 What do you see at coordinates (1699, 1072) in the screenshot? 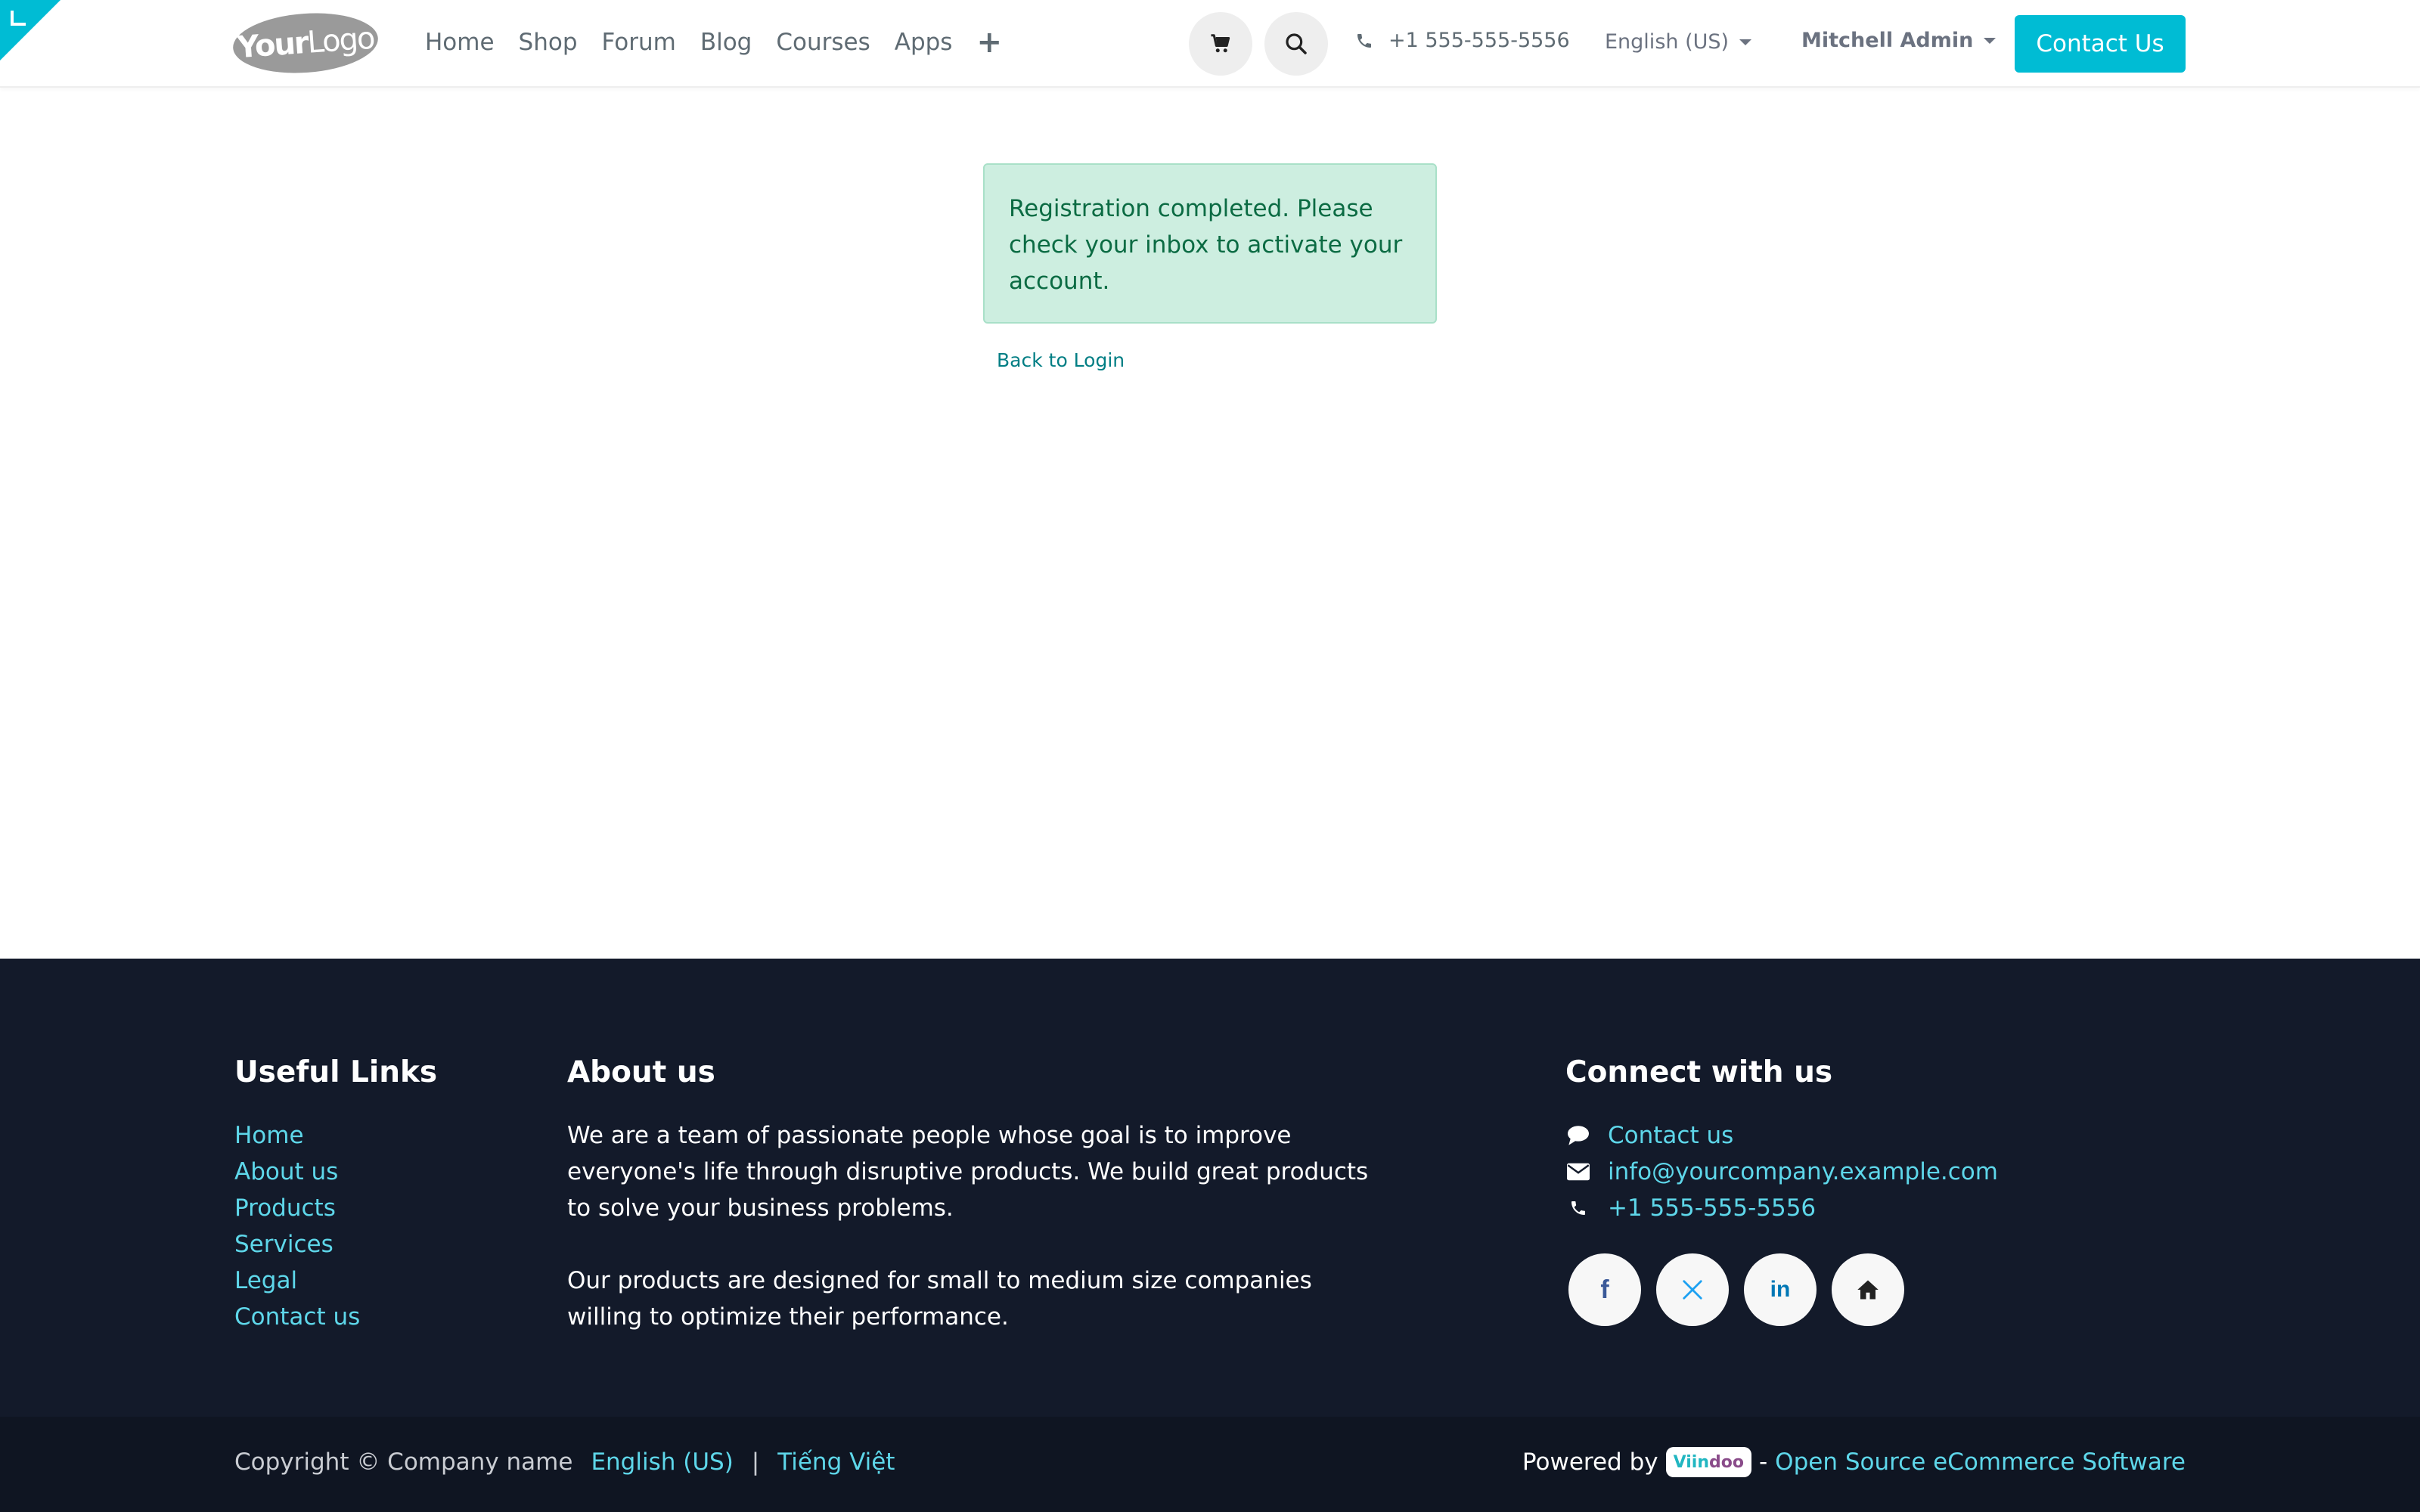
I see `connect-title: Connect with us` at bounding box center [1699, 1072].